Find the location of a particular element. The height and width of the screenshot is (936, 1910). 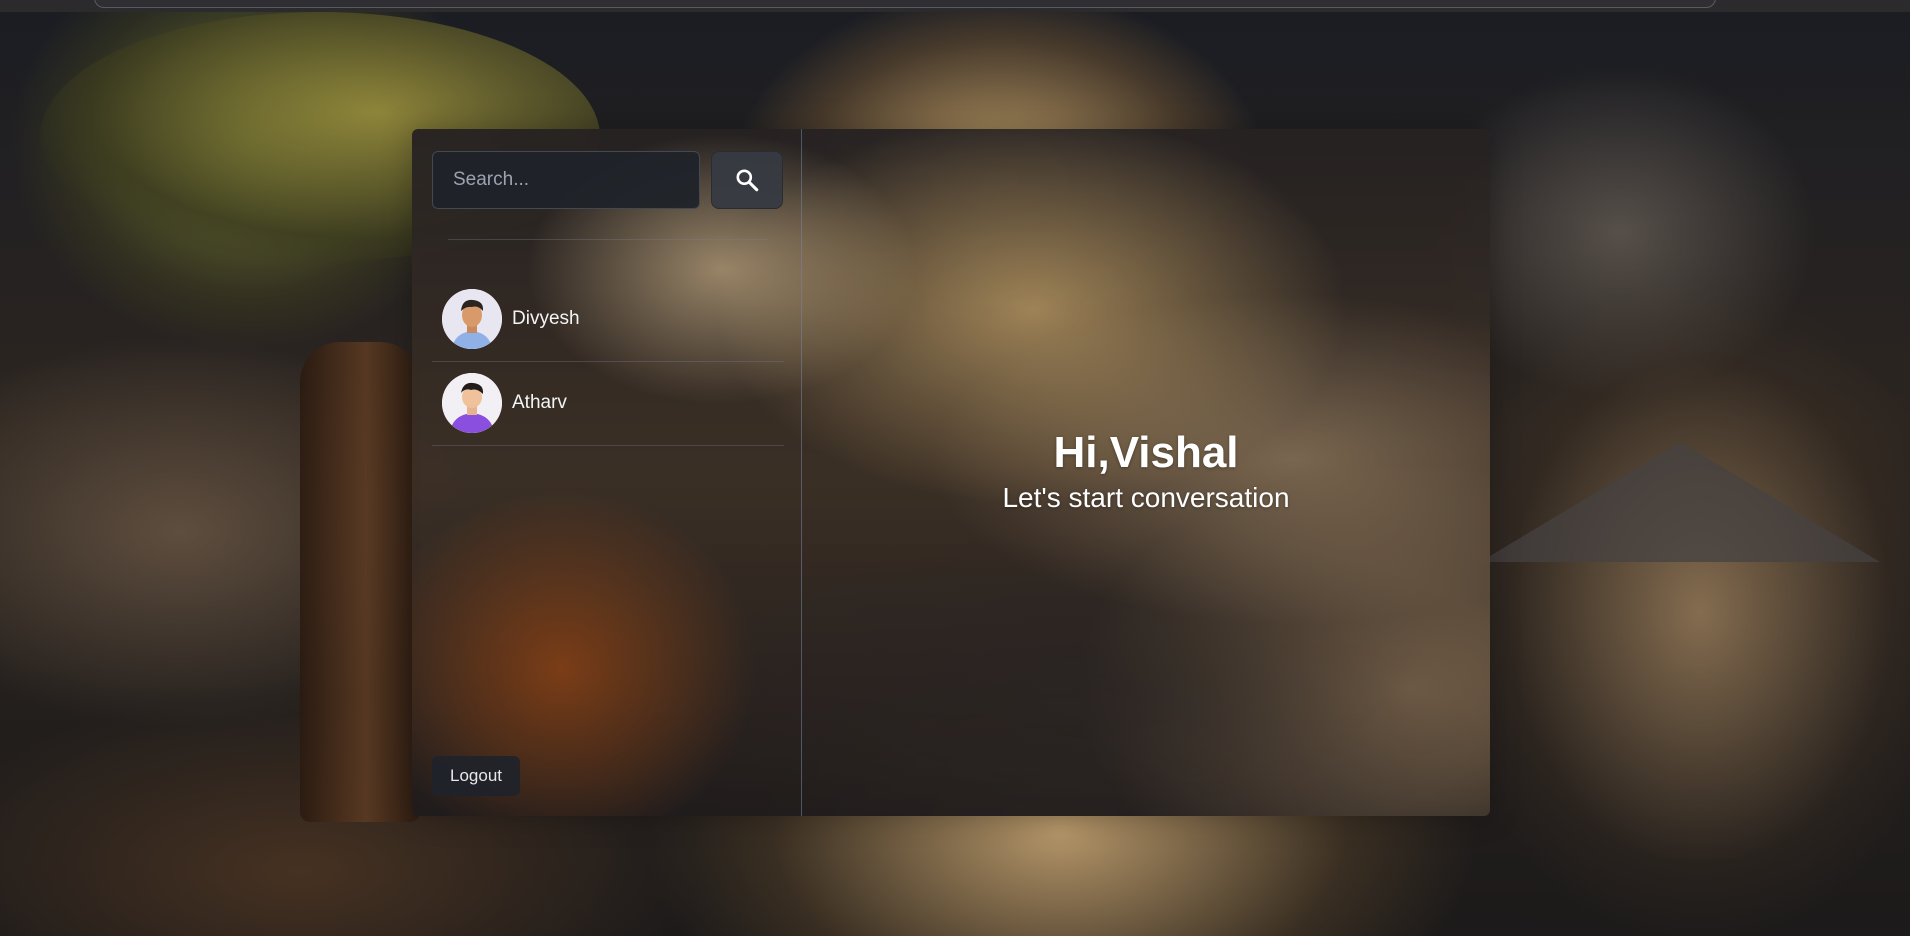

search-input is located at coordinates (566, 180).